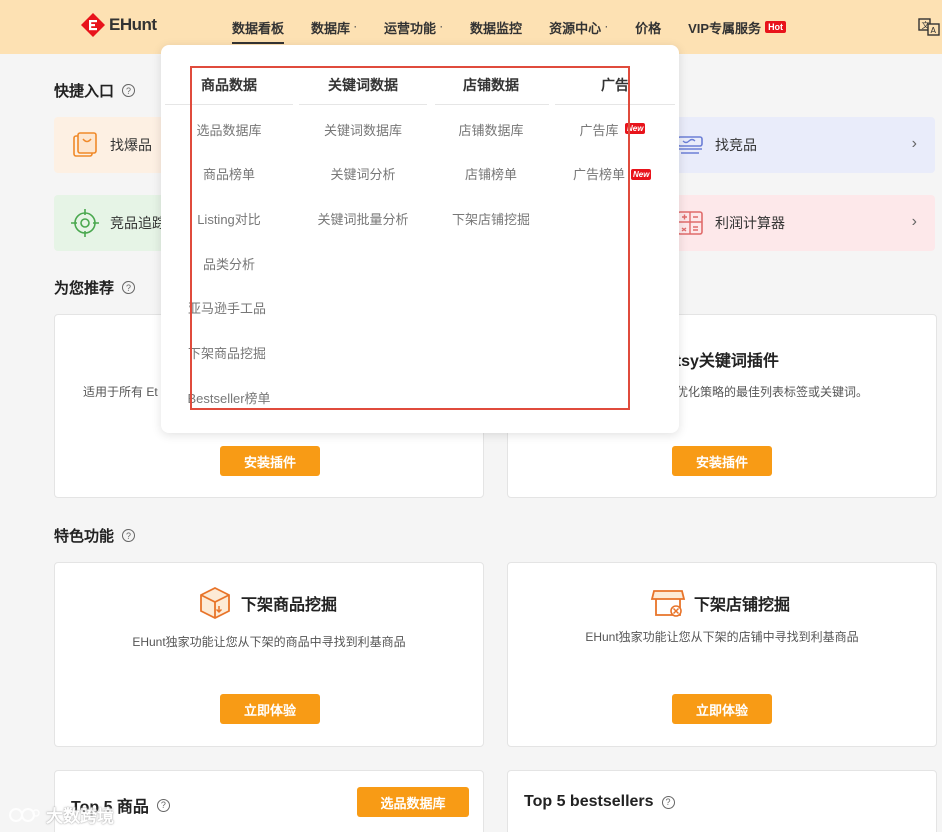  I want to click on watermark-text: 大数跨境, so click(80, 816).